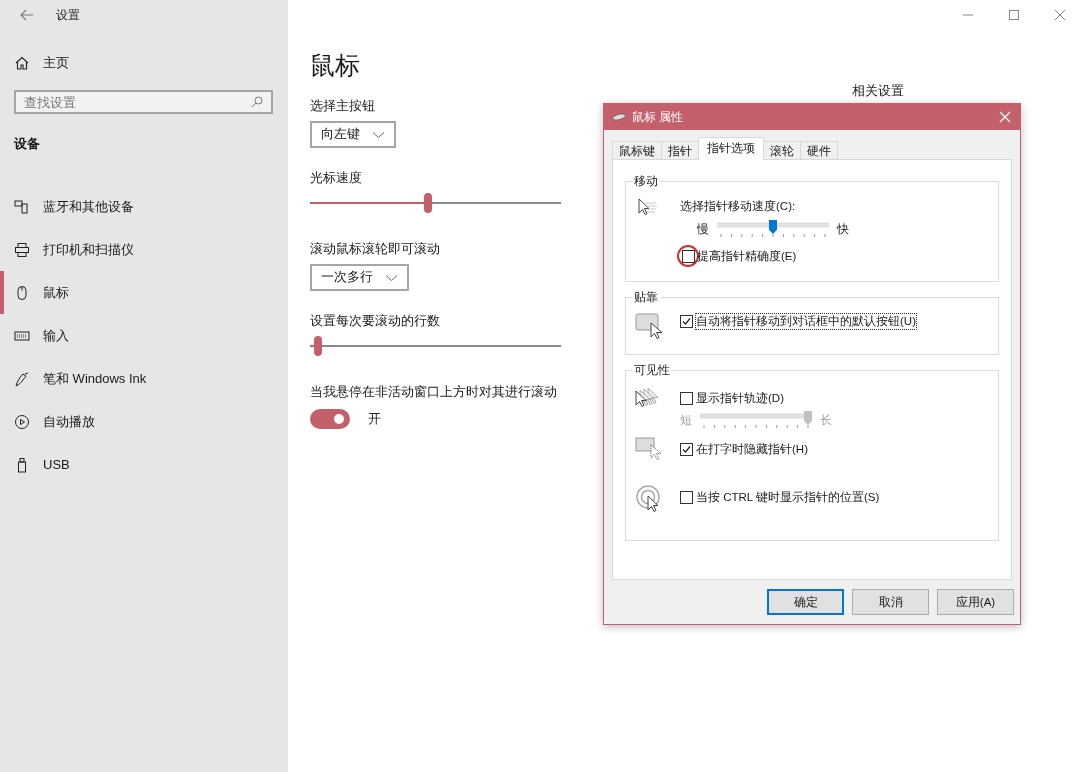 This screenshot has height=772, width=1080. Describe the element at coordinates (890, 602) in the screenshot. I see `dialog-button: 取消` at that location.